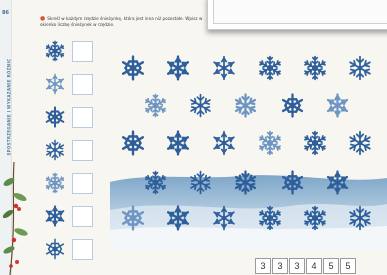 This screenshot has height=275, width=387. Describe the element at coordinates (55, 249) in the screenshot. I see `snowflake-icon-g` at that location.